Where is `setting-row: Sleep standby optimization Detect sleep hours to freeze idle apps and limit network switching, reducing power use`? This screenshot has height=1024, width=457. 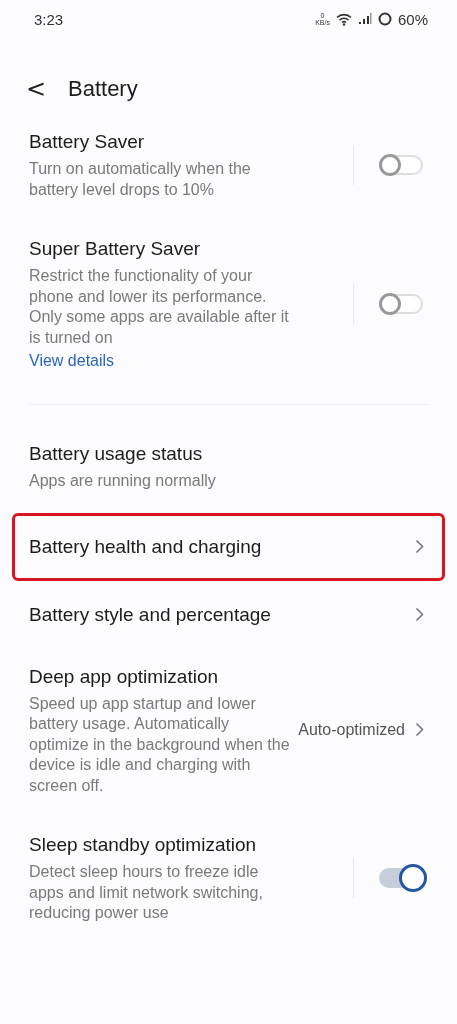 setting-row: Sleep standby optimization Detect sleep hours to freeze idle apps and limit network switching, reducing power use is located at coordinates (228, 878).